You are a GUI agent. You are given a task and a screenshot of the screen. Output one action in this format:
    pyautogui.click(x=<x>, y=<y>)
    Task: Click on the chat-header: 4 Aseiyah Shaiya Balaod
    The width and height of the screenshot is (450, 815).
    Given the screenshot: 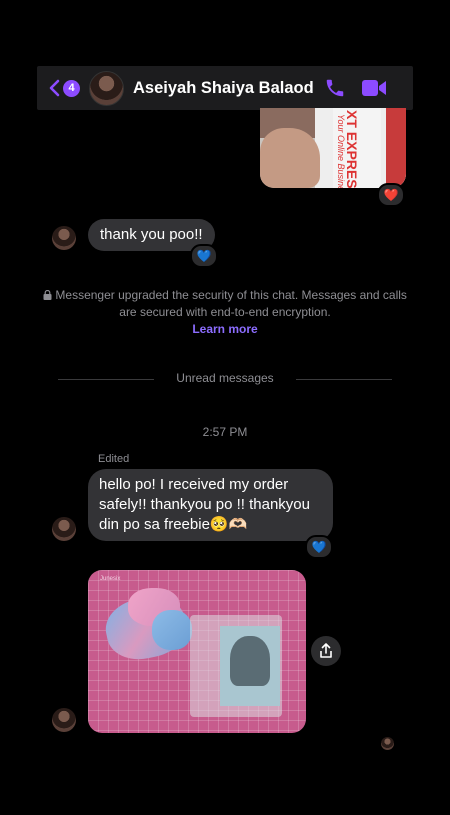 What is the action you would take?
    pyautogui.click(x=225, y=88)
    